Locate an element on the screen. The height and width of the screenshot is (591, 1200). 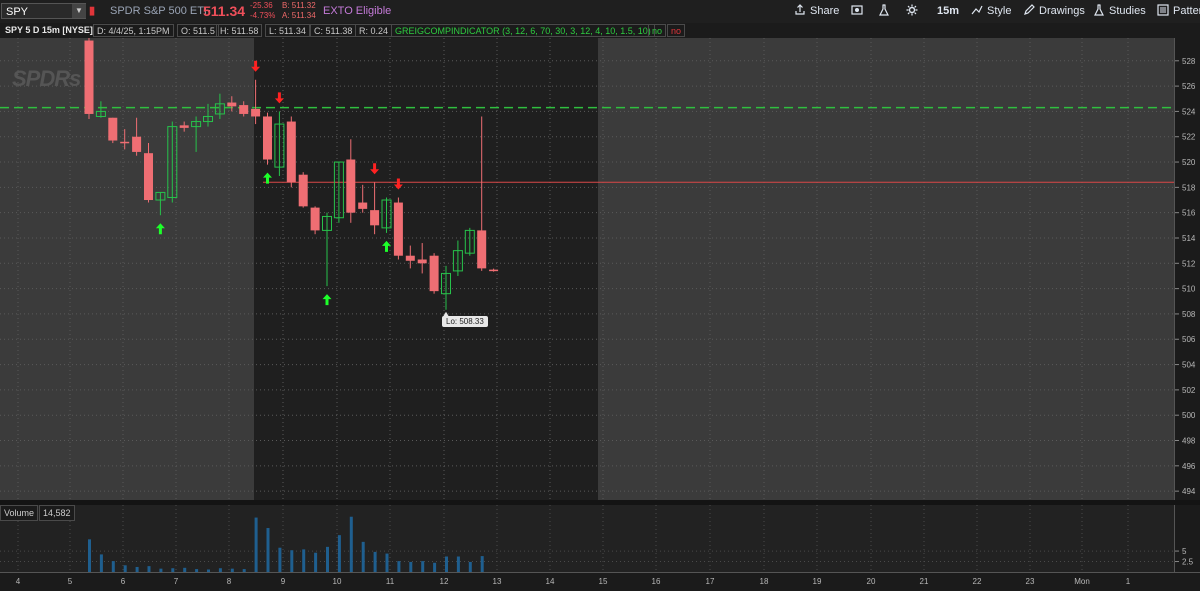
price-tick-label: 522 is located at coordinates (1189, 137).